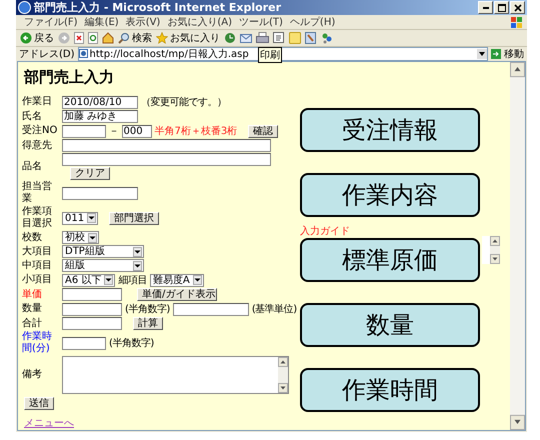 The width and height of the screenshot is (540, 440). I want to click on window-title: 部門売上入力 - Microsoft Internet Explorer, so click(158, 7).